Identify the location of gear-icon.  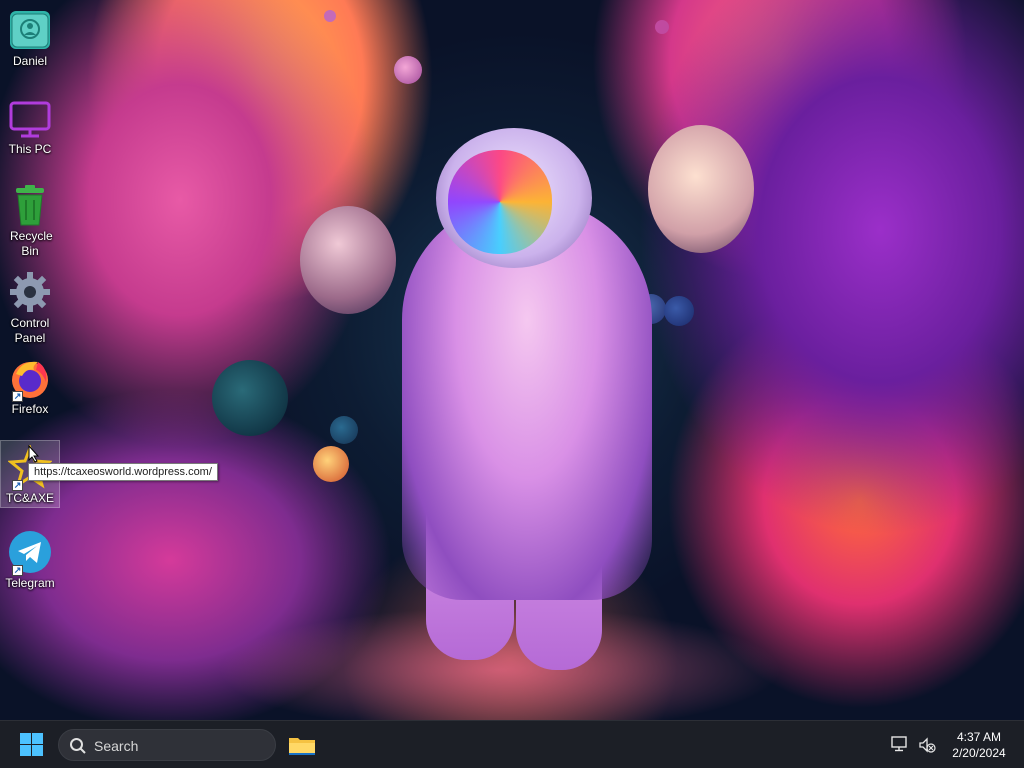
(30, 292).